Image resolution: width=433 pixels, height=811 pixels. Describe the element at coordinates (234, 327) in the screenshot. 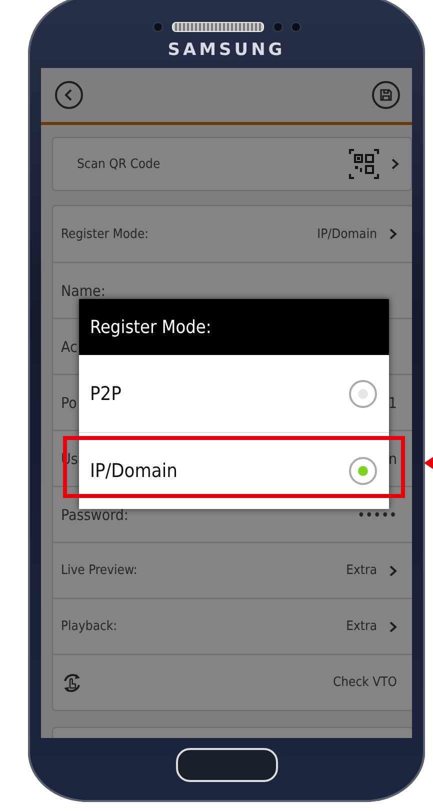

I see `dialog-title: Register Mode:` at that location.